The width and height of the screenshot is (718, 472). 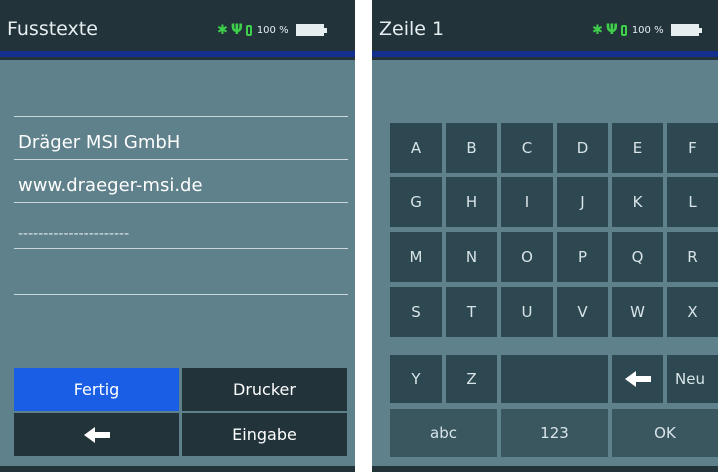 What do you see at coordinates (692, 379) in the screenshot?
I see `new-key: Neu` at bounding box center [692, 379].